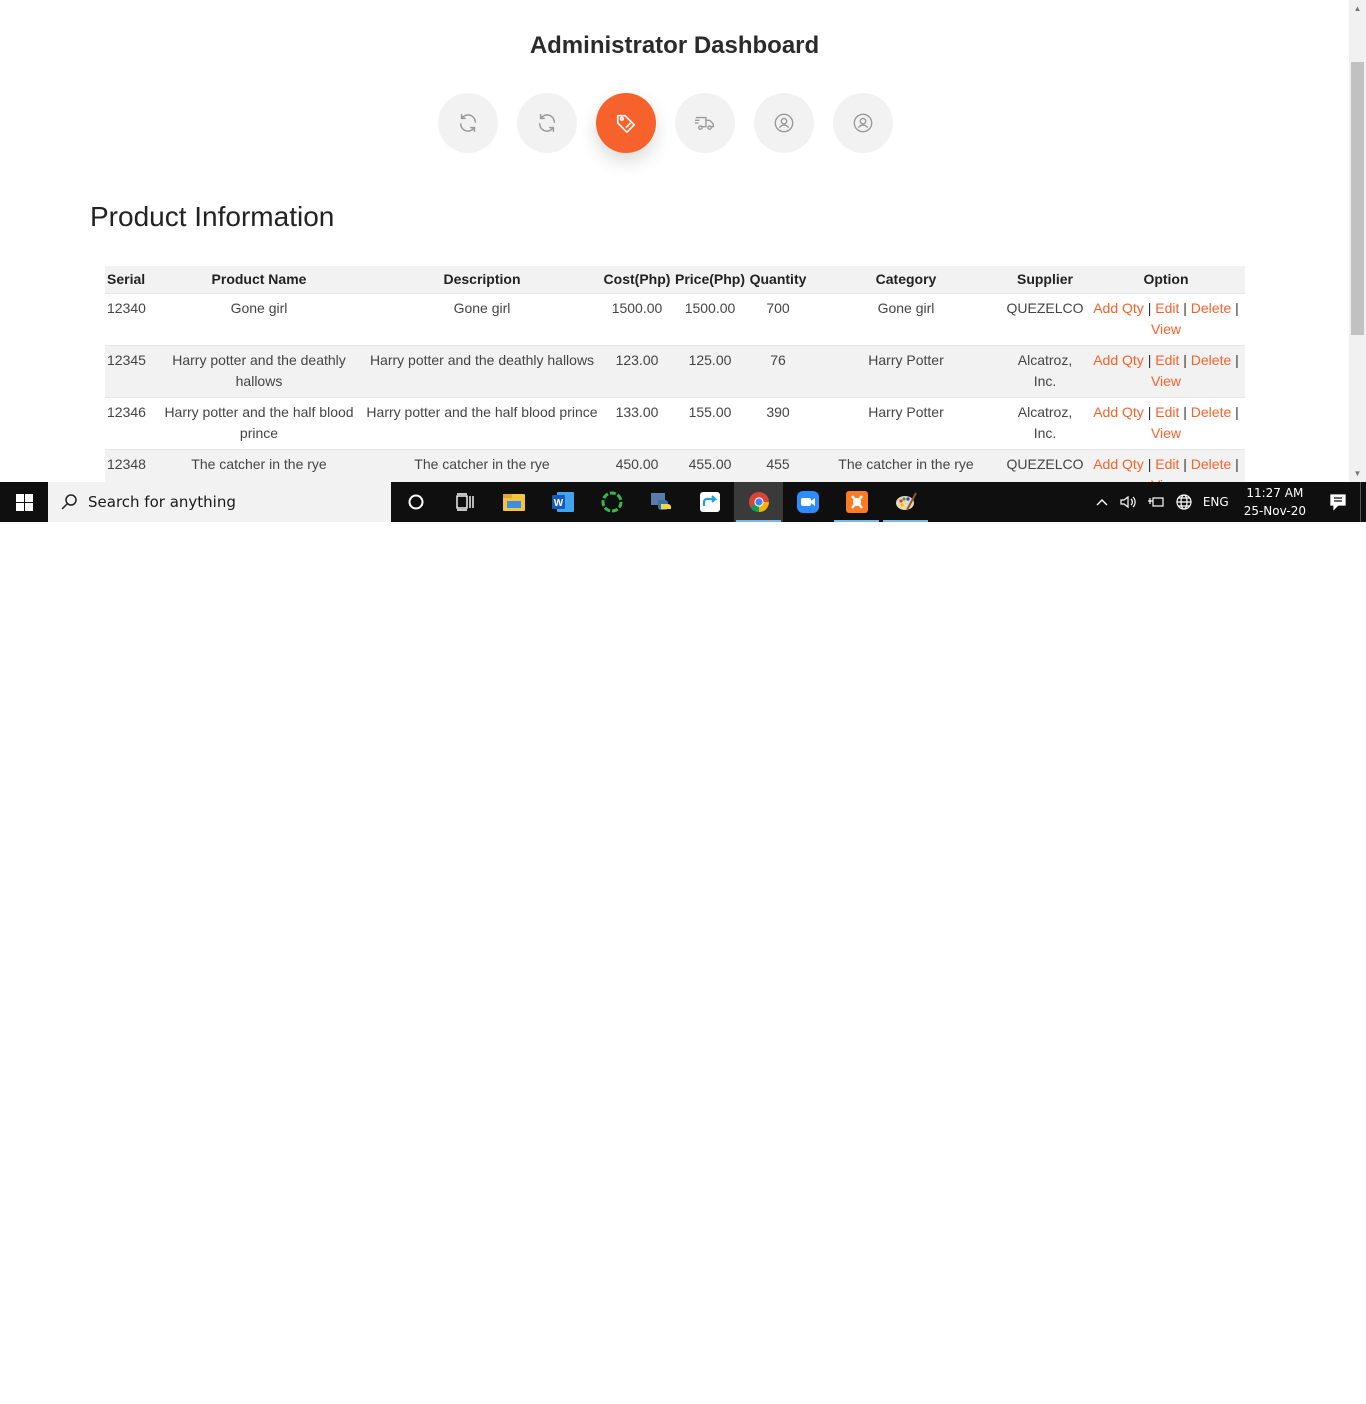 Image resolution: width=1366 pixels, height=1404 pixels. Describe the element at coordinates (778, 307) in the screenshot. I see `quantity-cell: 700` at that location.